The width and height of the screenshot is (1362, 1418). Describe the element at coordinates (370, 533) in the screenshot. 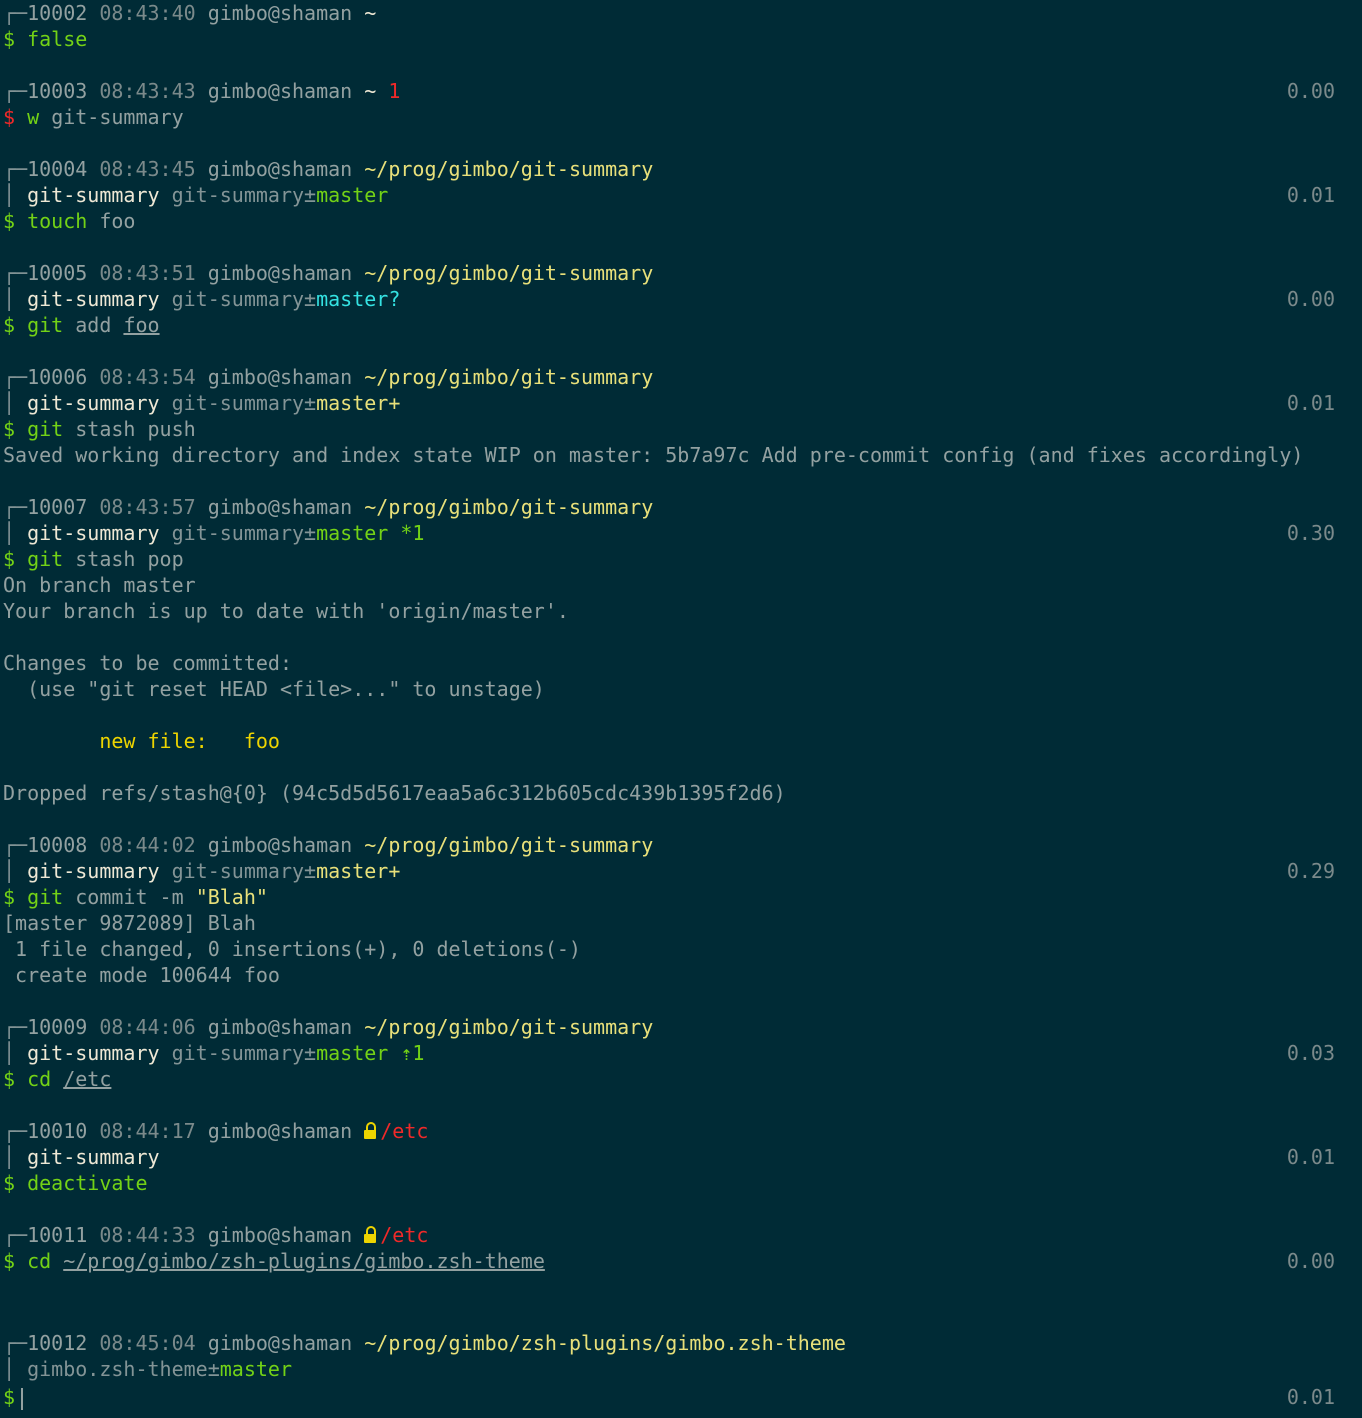

I see `terminal-text-segment: master *1` at that location.